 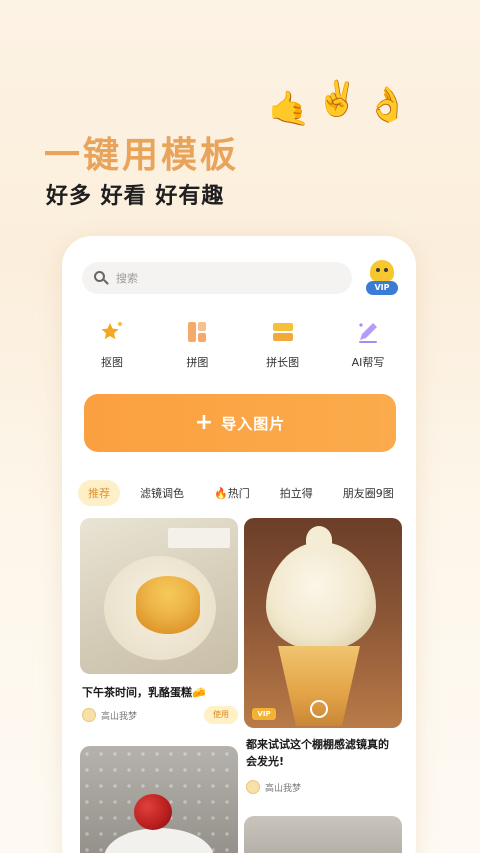 I want to click on vip-label: VIP, so click(x=382, y=288).